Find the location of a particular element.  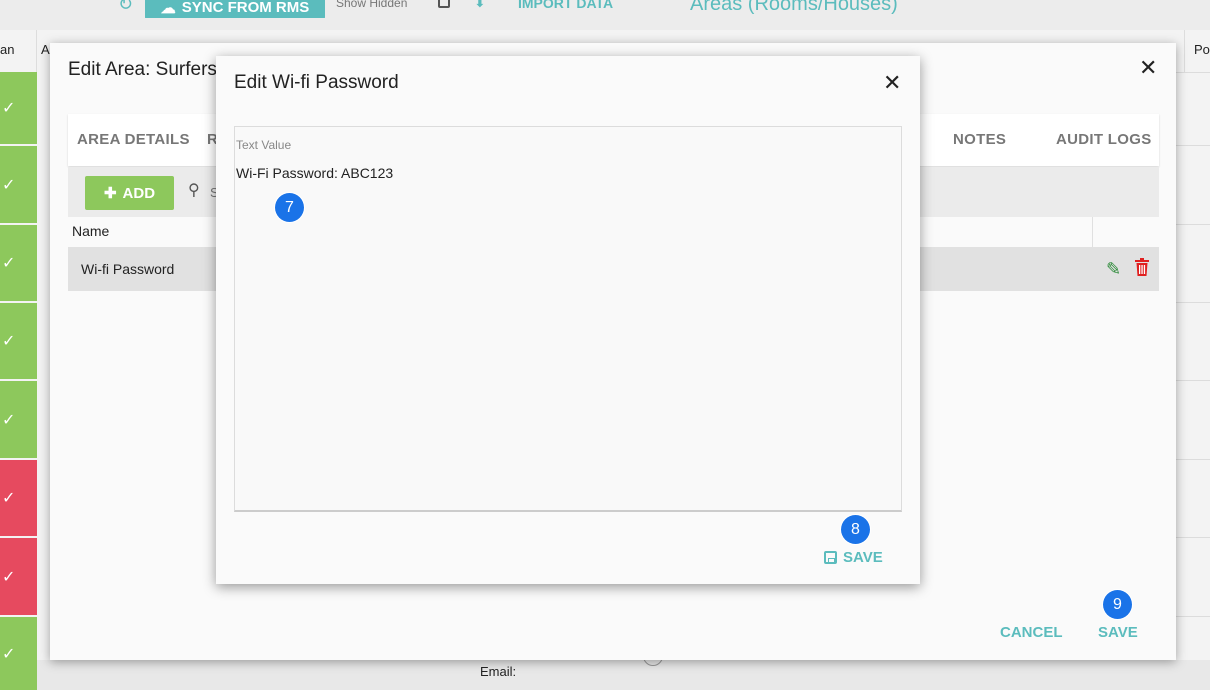

import-button-label: IMPORT DATA is located at coordinates (566, 5).